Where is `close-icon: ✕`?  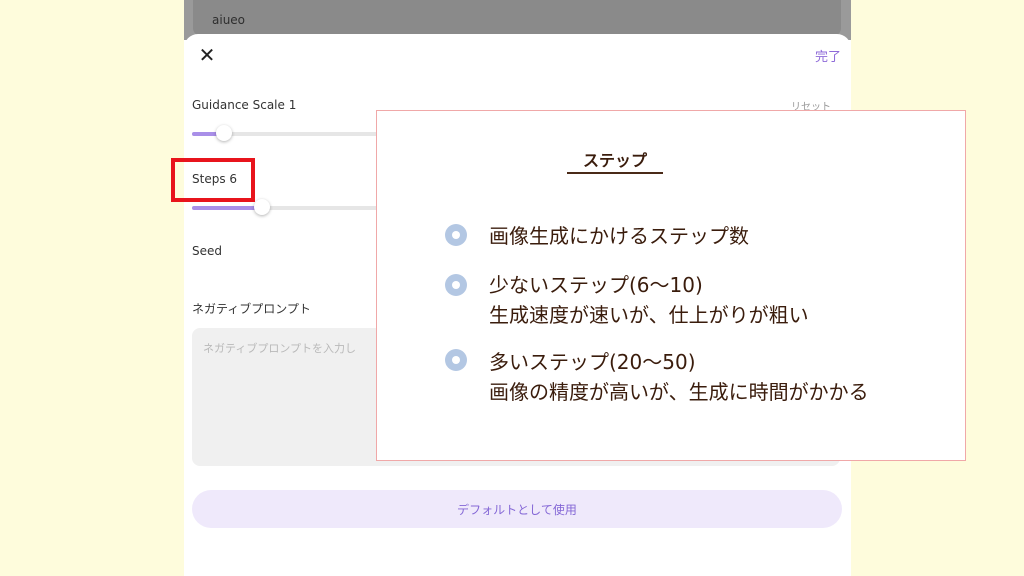
close-icon: ✕ is located at coordinates (207, 55).